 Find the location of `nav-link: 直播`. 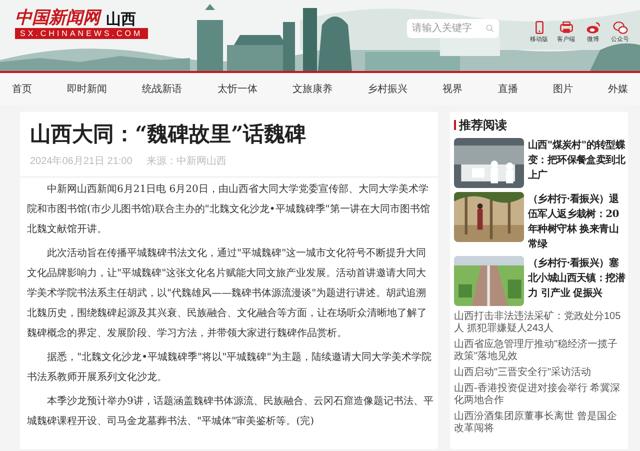

nav-link: 直播 is located at coordinates (508, 89).